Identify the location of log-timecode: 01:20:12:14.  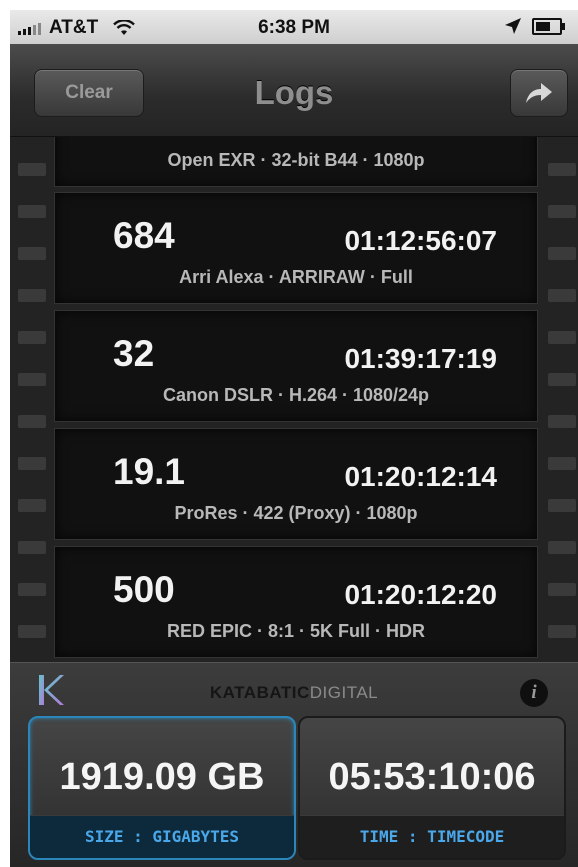
(420, 476).